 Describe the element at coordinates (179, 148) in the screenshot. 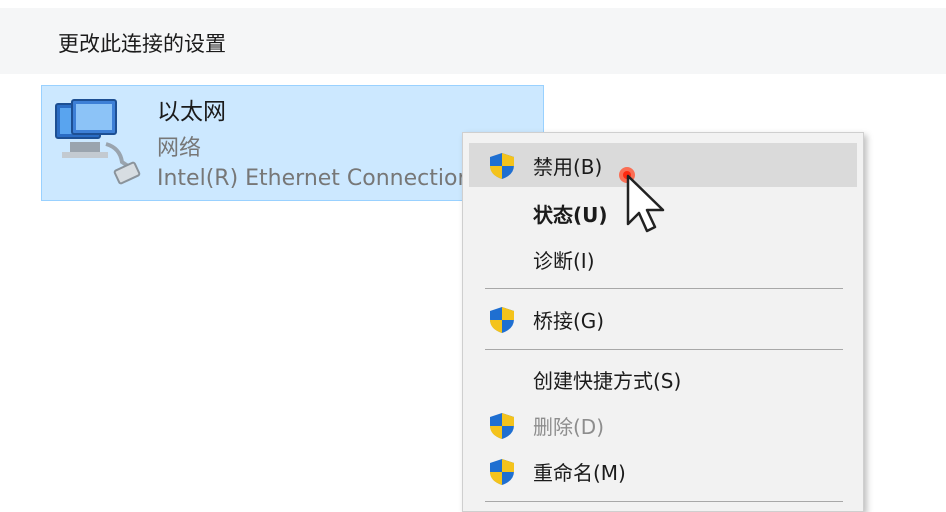

I see `connection-type: 网络` at that location.